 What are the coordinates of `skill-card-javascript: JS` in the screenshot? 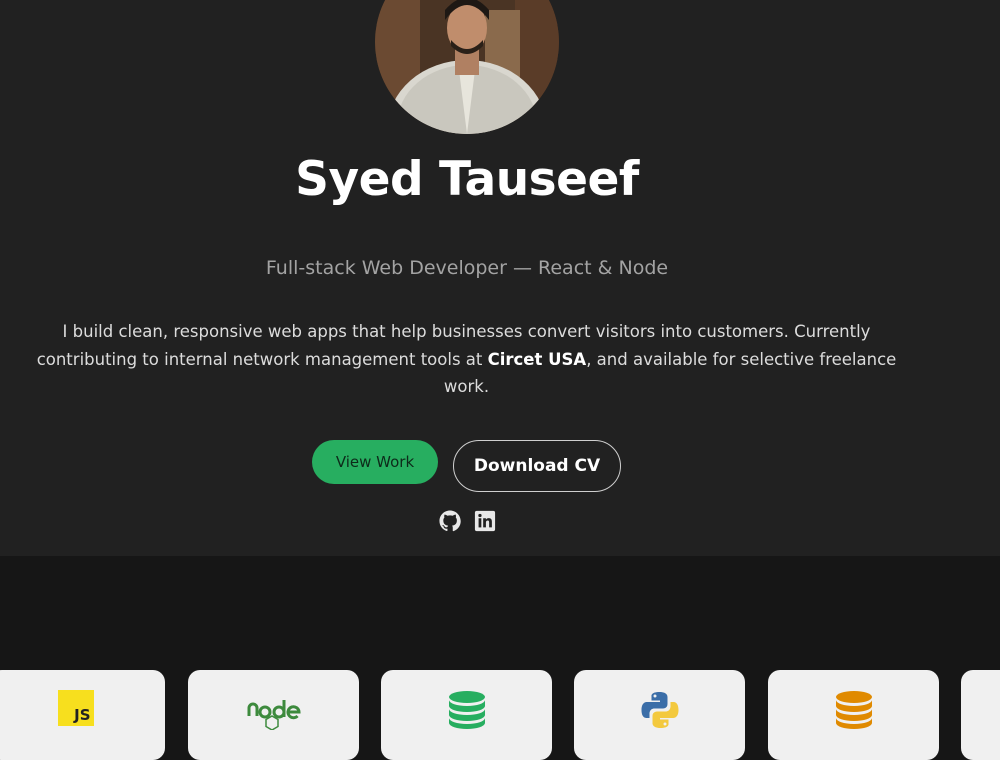 It's located at (82, 715).